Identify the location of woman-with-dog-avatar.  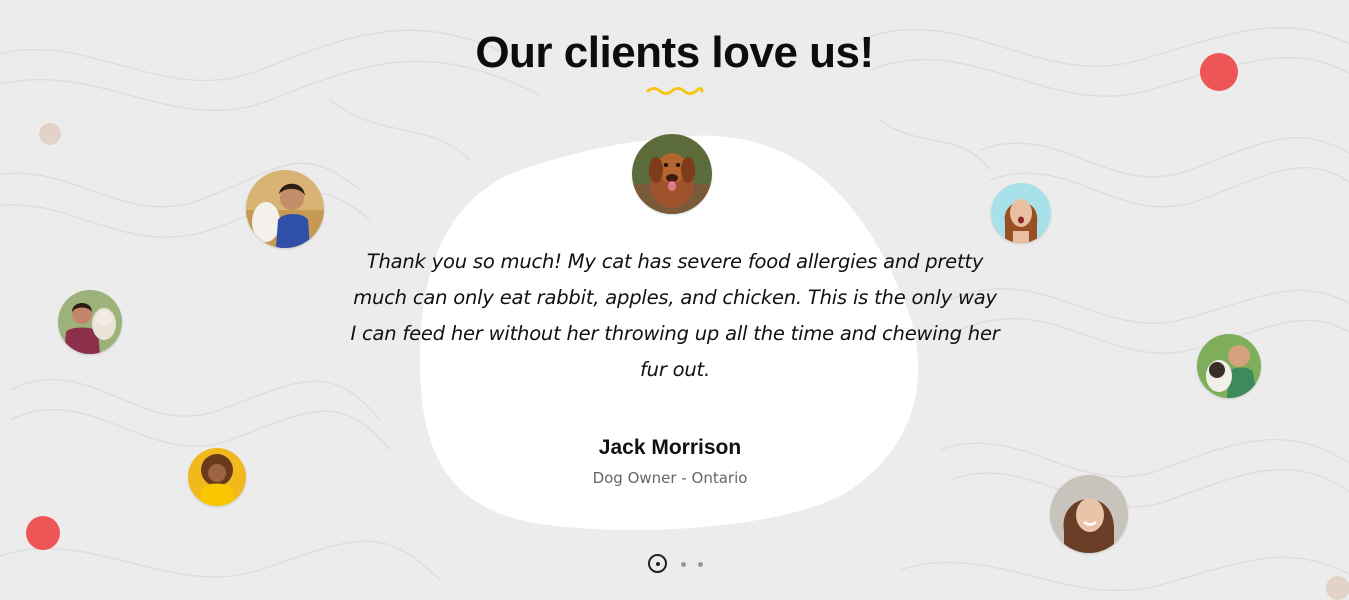
(285, 209).